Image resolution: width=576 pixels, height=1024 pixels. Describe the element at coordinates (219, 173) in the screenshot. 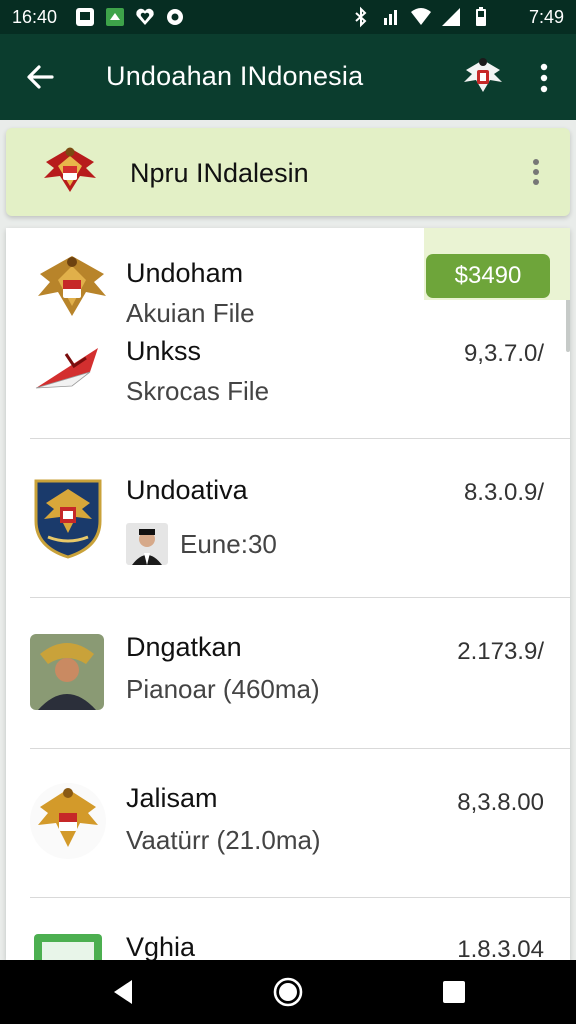

I see `header-card-title: Npru INdalesin` at that location.